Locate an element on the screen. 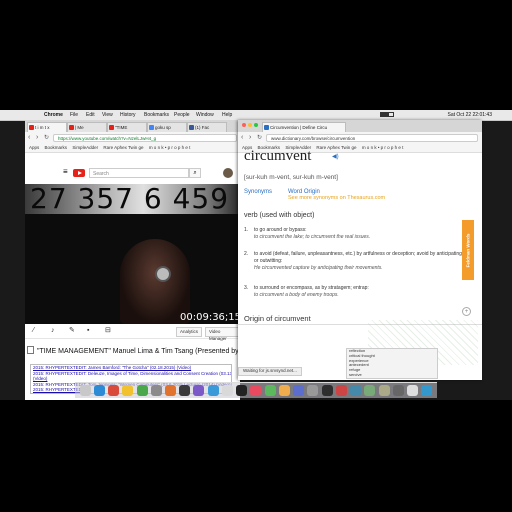 The image size is (512, 512). tab-strip: t i m t x | Me "TIME goku sp (1) Fac is located at coordinates (132, 126).